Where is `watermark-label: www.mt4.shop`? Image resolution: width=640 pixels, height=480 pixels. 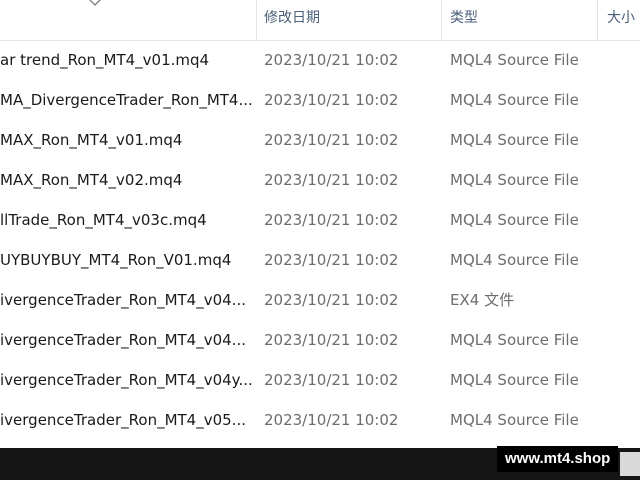
watermark-label: www.mt4.shop is located at coordinates (558, 459).